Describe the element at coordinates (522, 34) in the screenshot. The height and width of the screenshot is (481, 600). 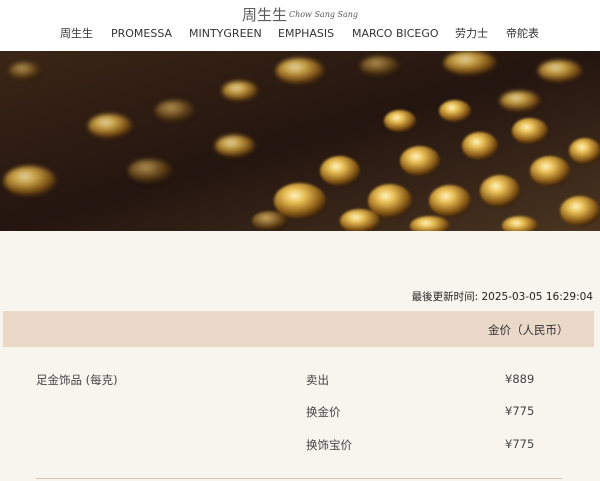
I see `nav-item-tudor: 帝舵表` at that location.